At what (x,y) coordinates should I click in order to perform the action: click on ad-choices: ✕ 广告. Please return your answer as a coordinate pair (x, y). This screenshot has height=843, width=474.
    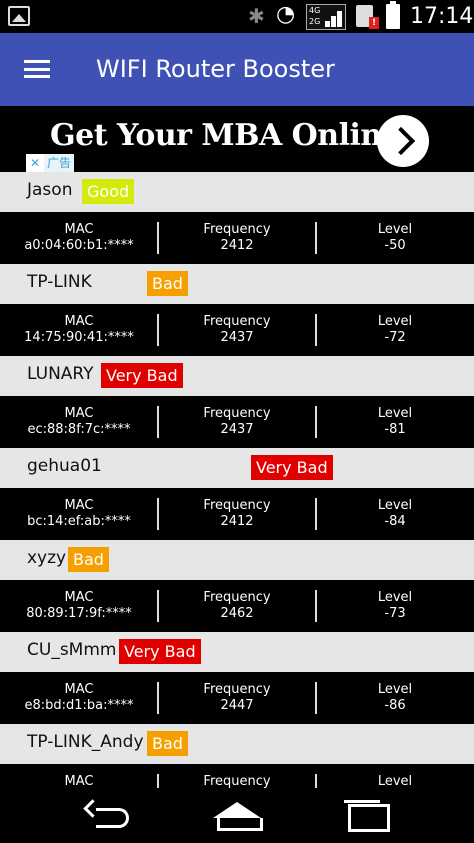
    Looking at the image, I should click on (50, 163).